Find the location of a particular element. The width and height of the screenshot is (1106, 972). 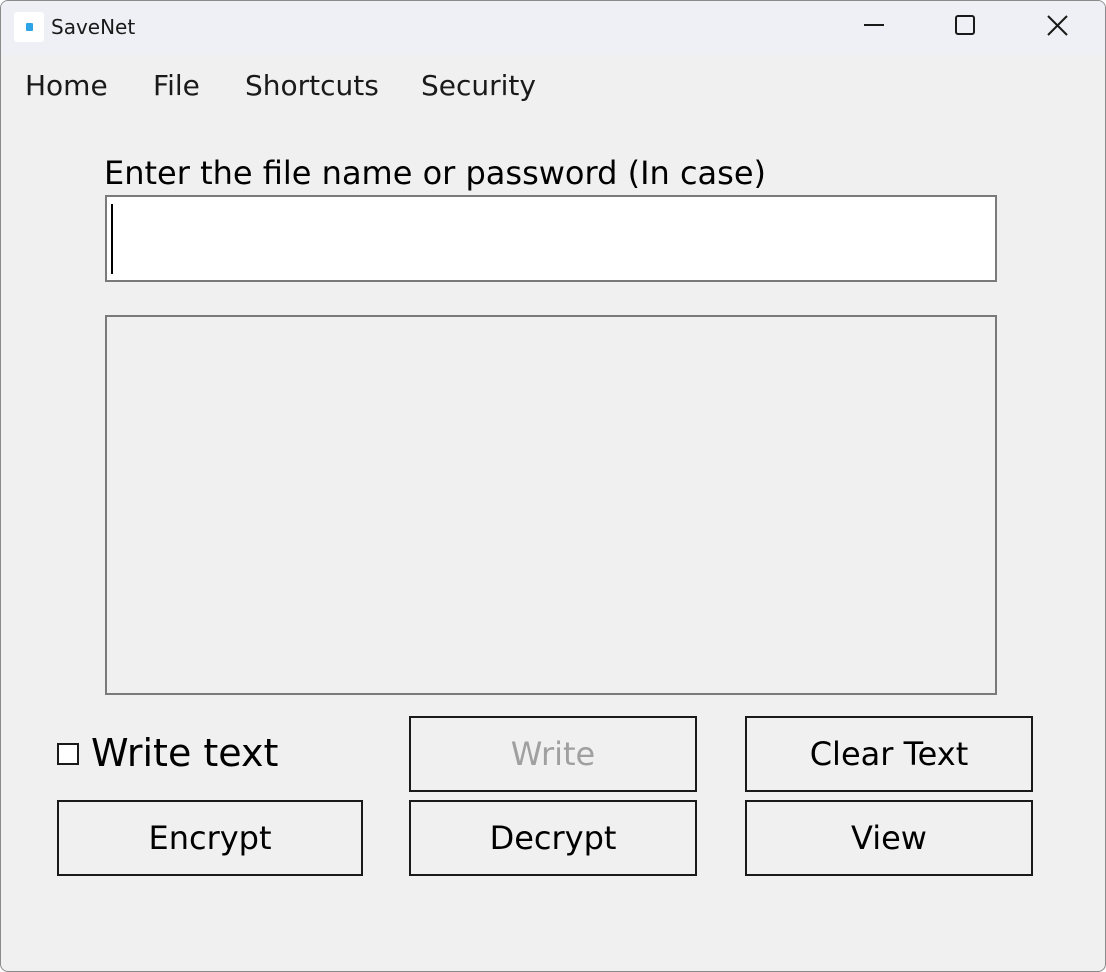

menu-item-security: Security is located at coordinates (478, 85).